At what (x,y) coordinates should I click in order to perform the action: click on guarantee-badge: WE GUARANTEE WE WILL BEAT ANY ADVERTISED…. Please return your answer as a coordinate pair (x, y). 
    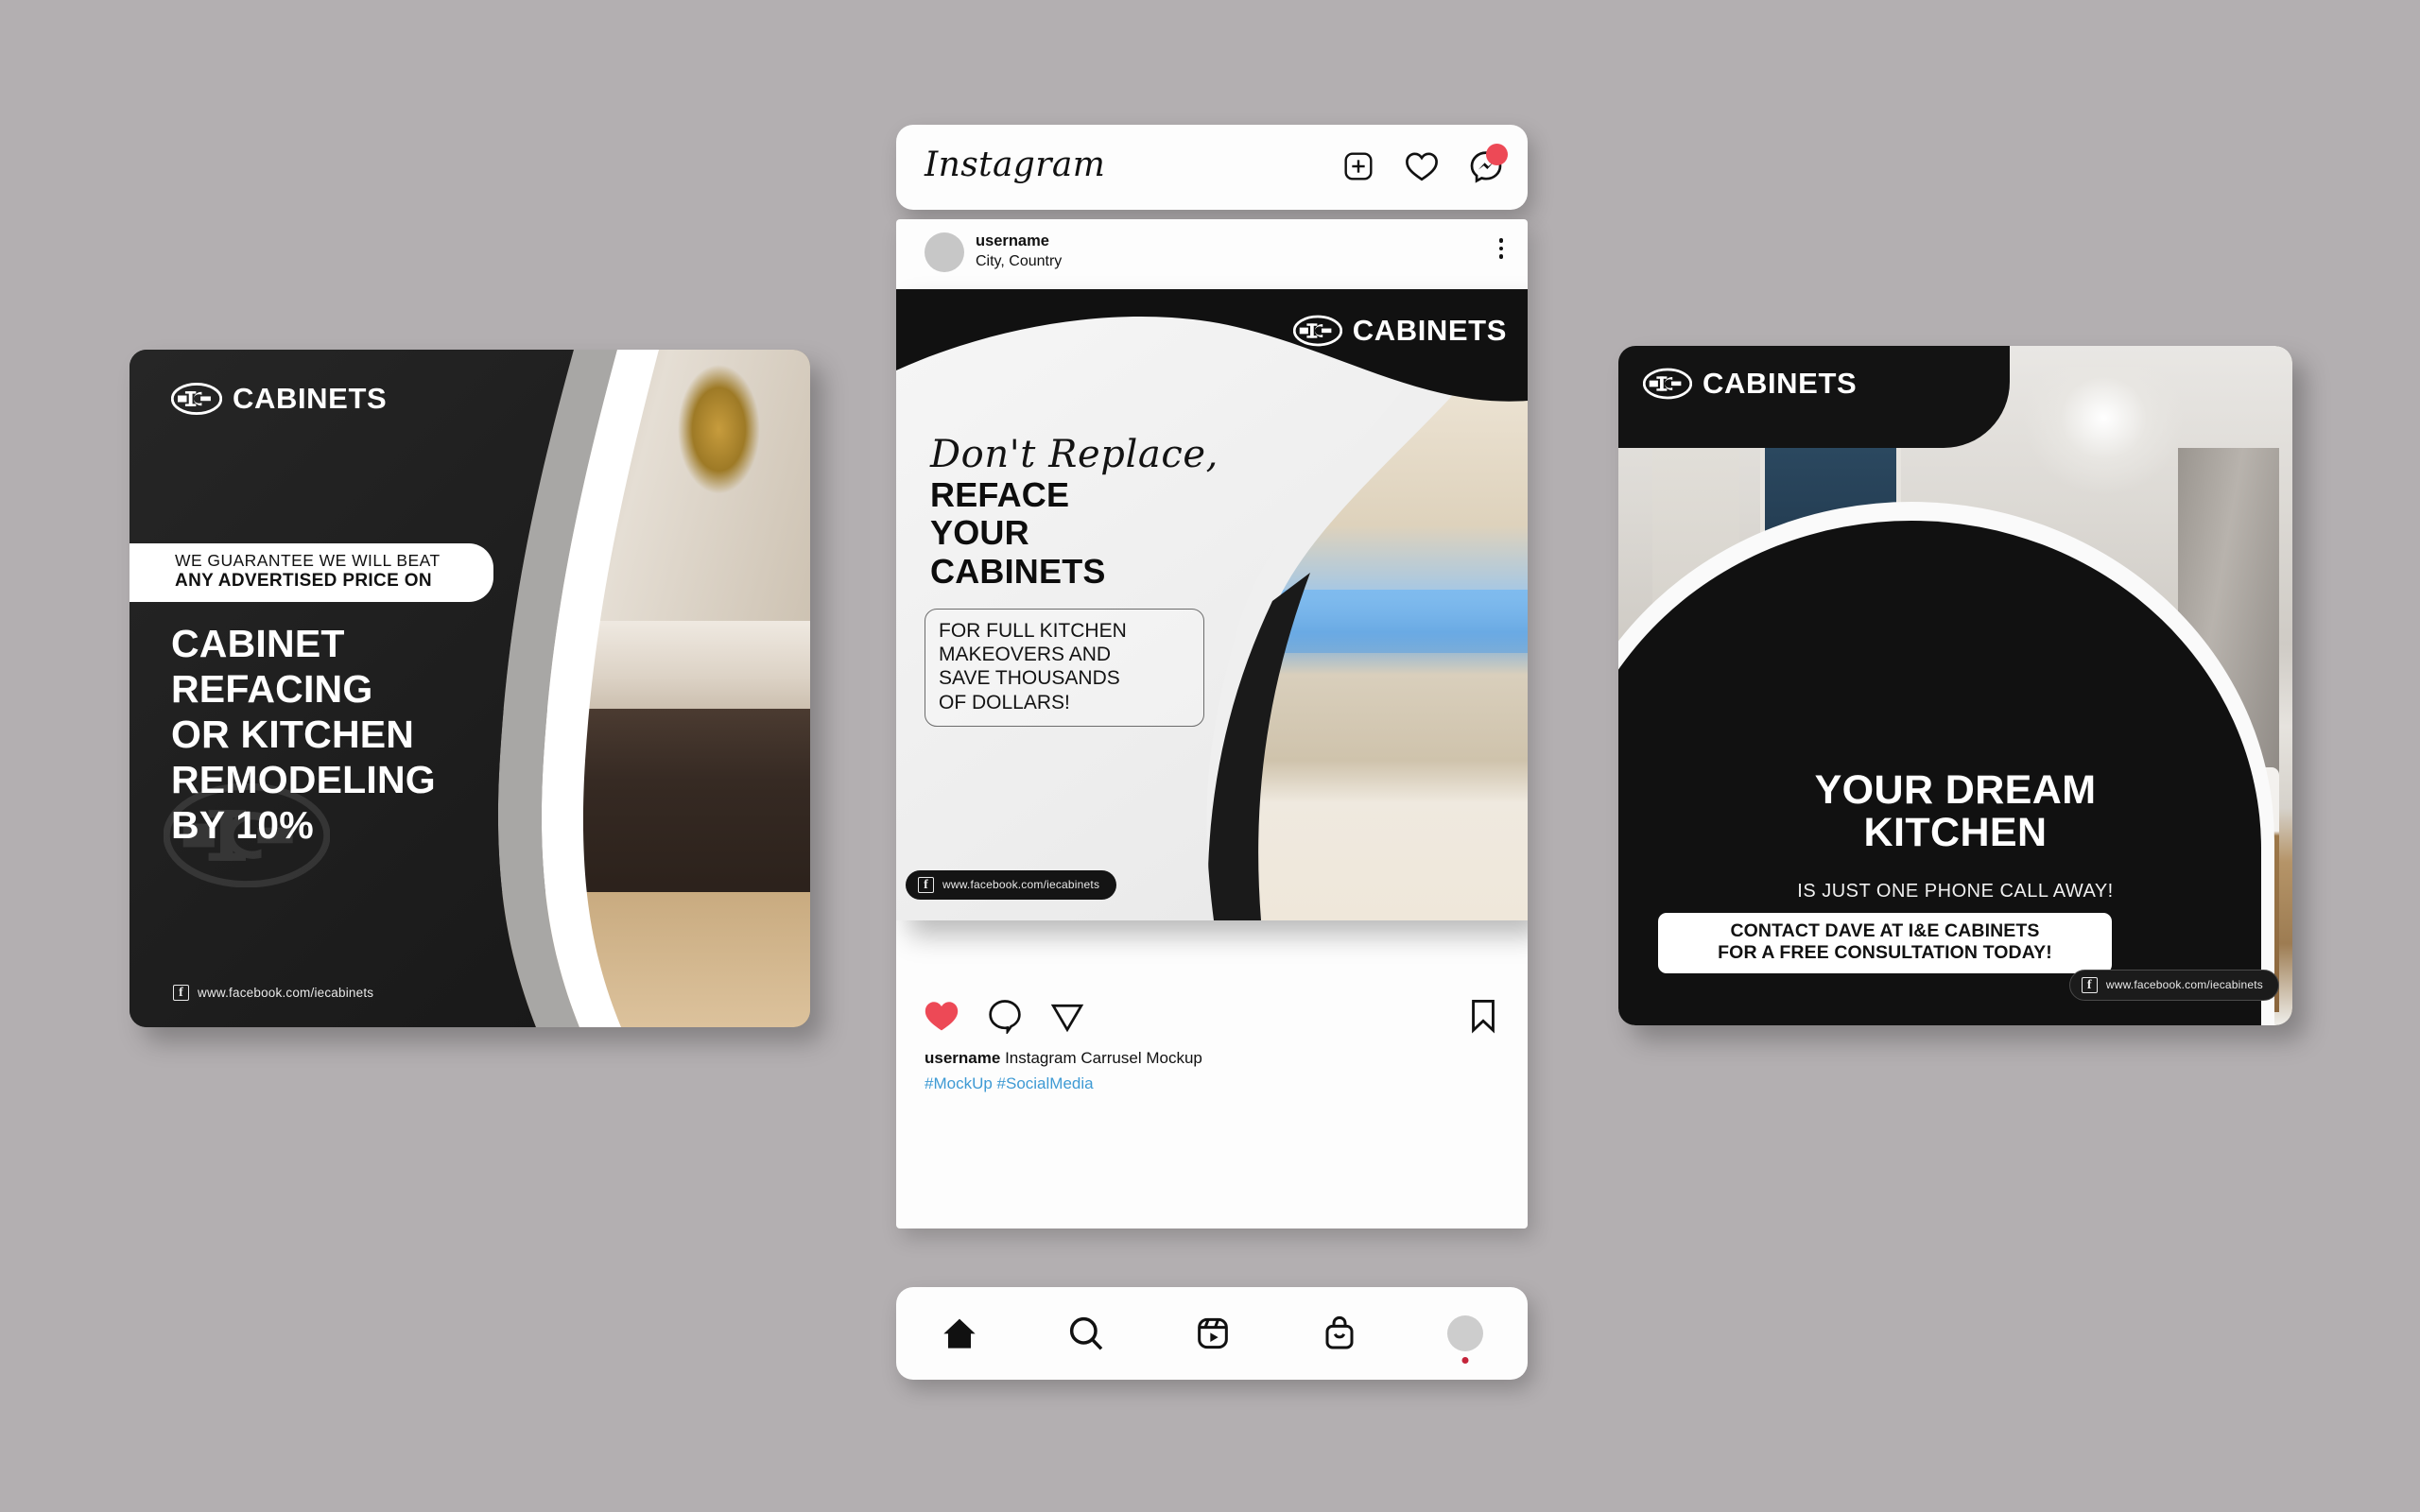
    Looking at the image, I should click on (311, 572).